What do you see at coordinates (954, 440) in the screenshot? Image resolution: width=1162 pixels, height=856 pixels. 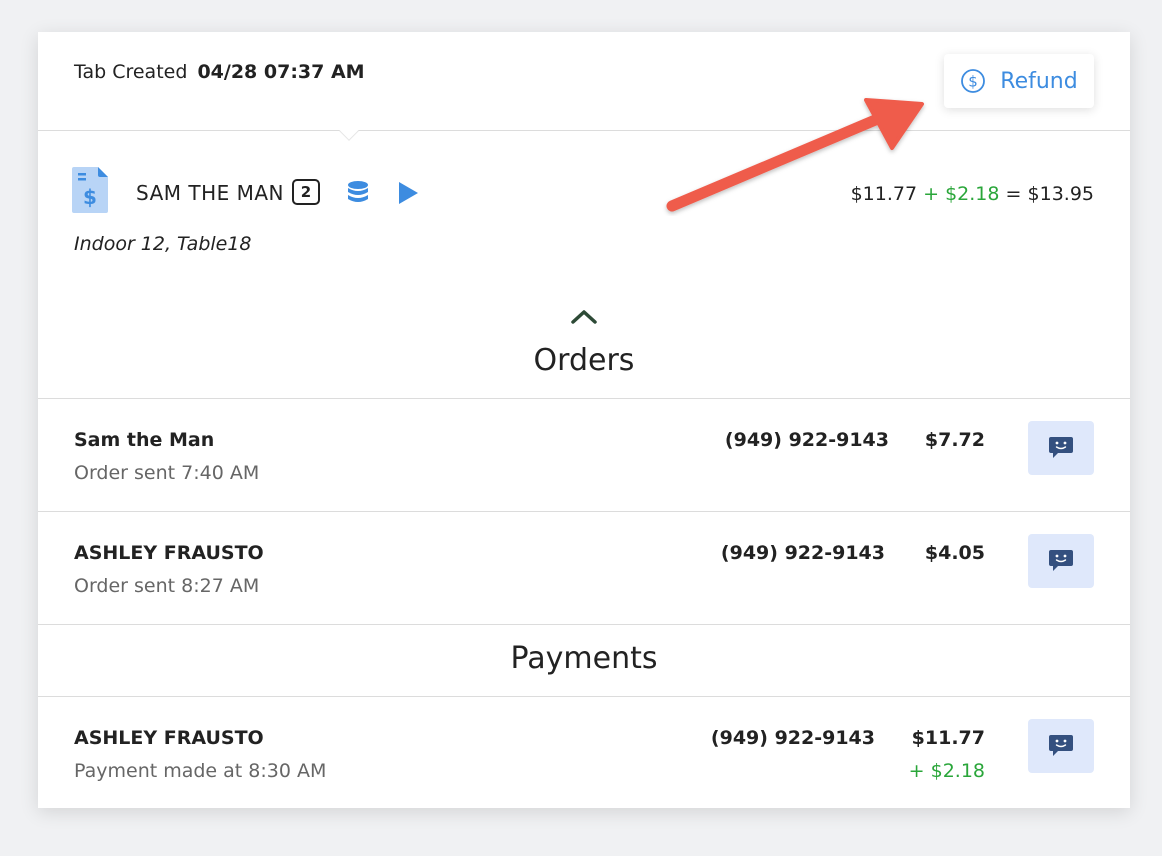 I see `order-amount: $7.72` at bounding box center [954, 440].